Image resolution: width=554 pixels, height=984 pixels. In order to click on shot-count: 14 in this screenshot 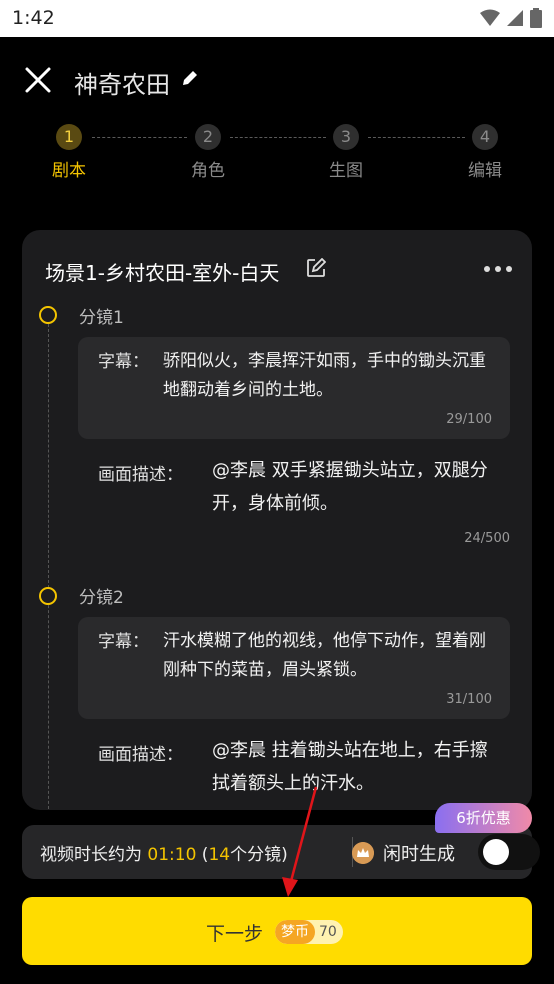, I will do `click(219, 855)`.